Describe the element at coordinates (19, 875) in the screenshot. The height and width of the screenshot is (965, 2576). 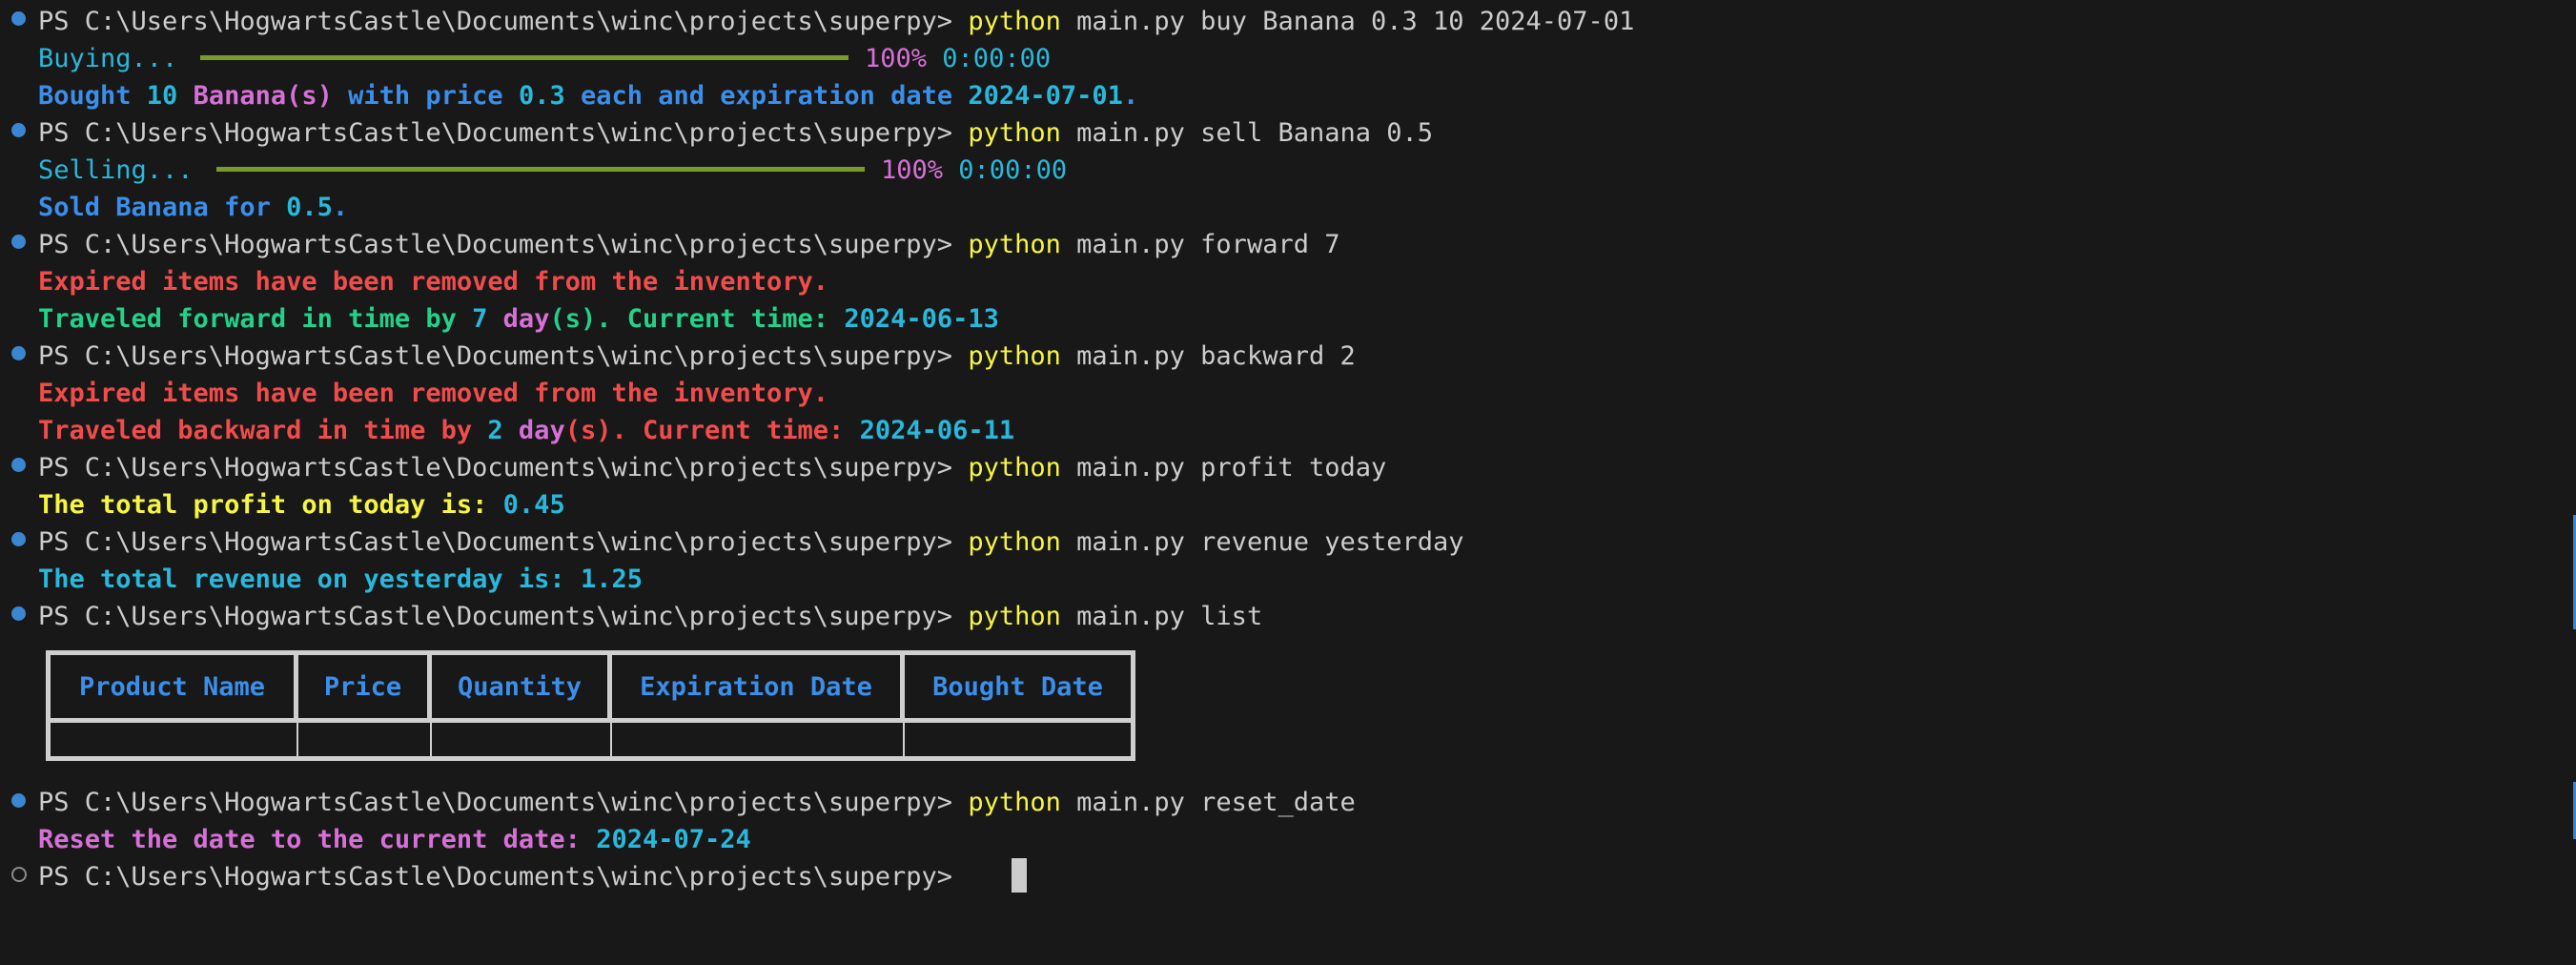
I see `command-status-dot-pending` at that location.